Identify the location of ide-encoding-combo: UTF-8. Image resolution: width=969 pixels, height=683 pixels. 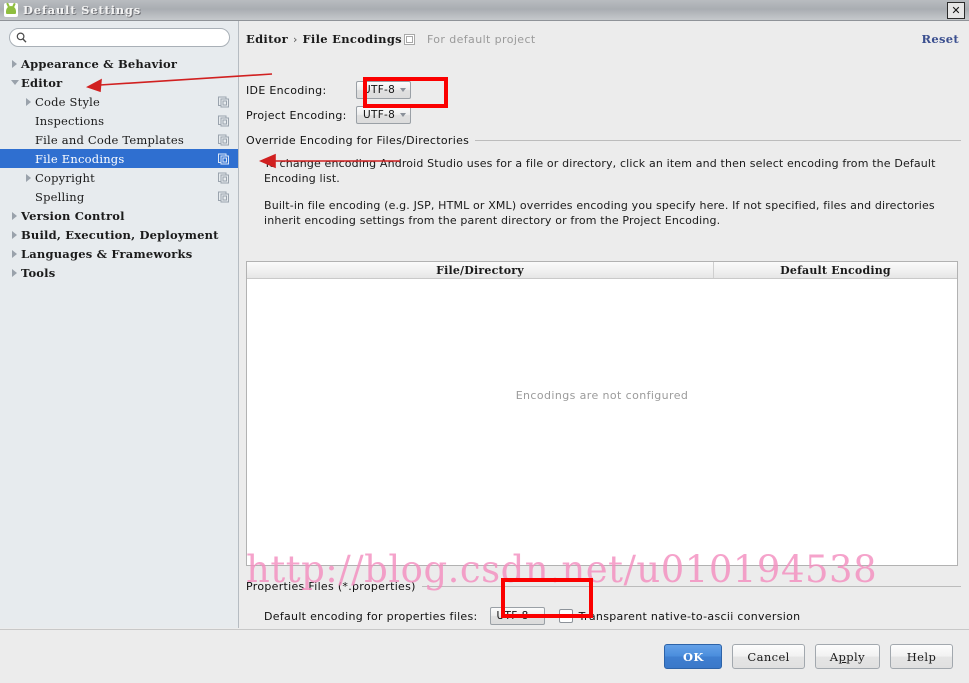
(384, 90).